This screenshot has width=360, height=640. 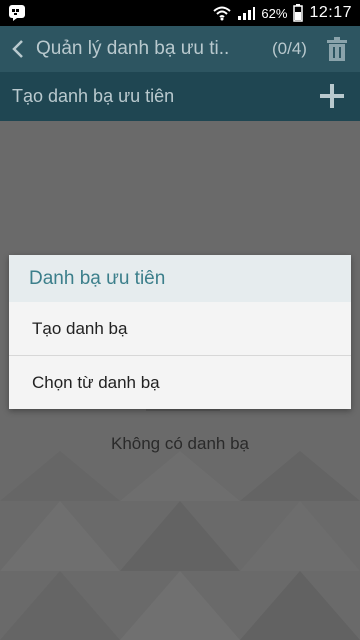 I want to click on dialog-title: Danh bạ ưu tiên, so click(x=180, y=278).